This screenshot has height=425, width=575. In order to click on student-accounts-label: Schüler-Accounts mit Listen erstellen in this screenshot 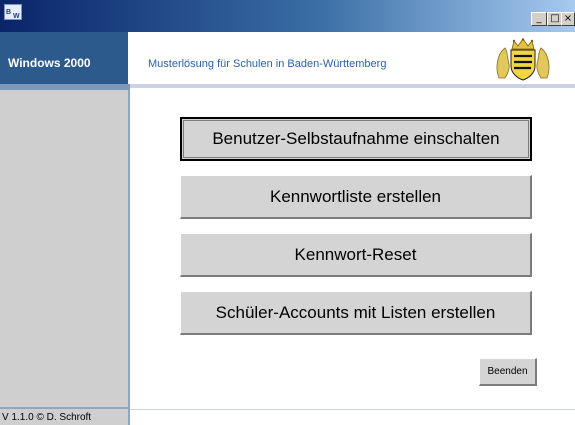, I will do `click(355, 312)`.